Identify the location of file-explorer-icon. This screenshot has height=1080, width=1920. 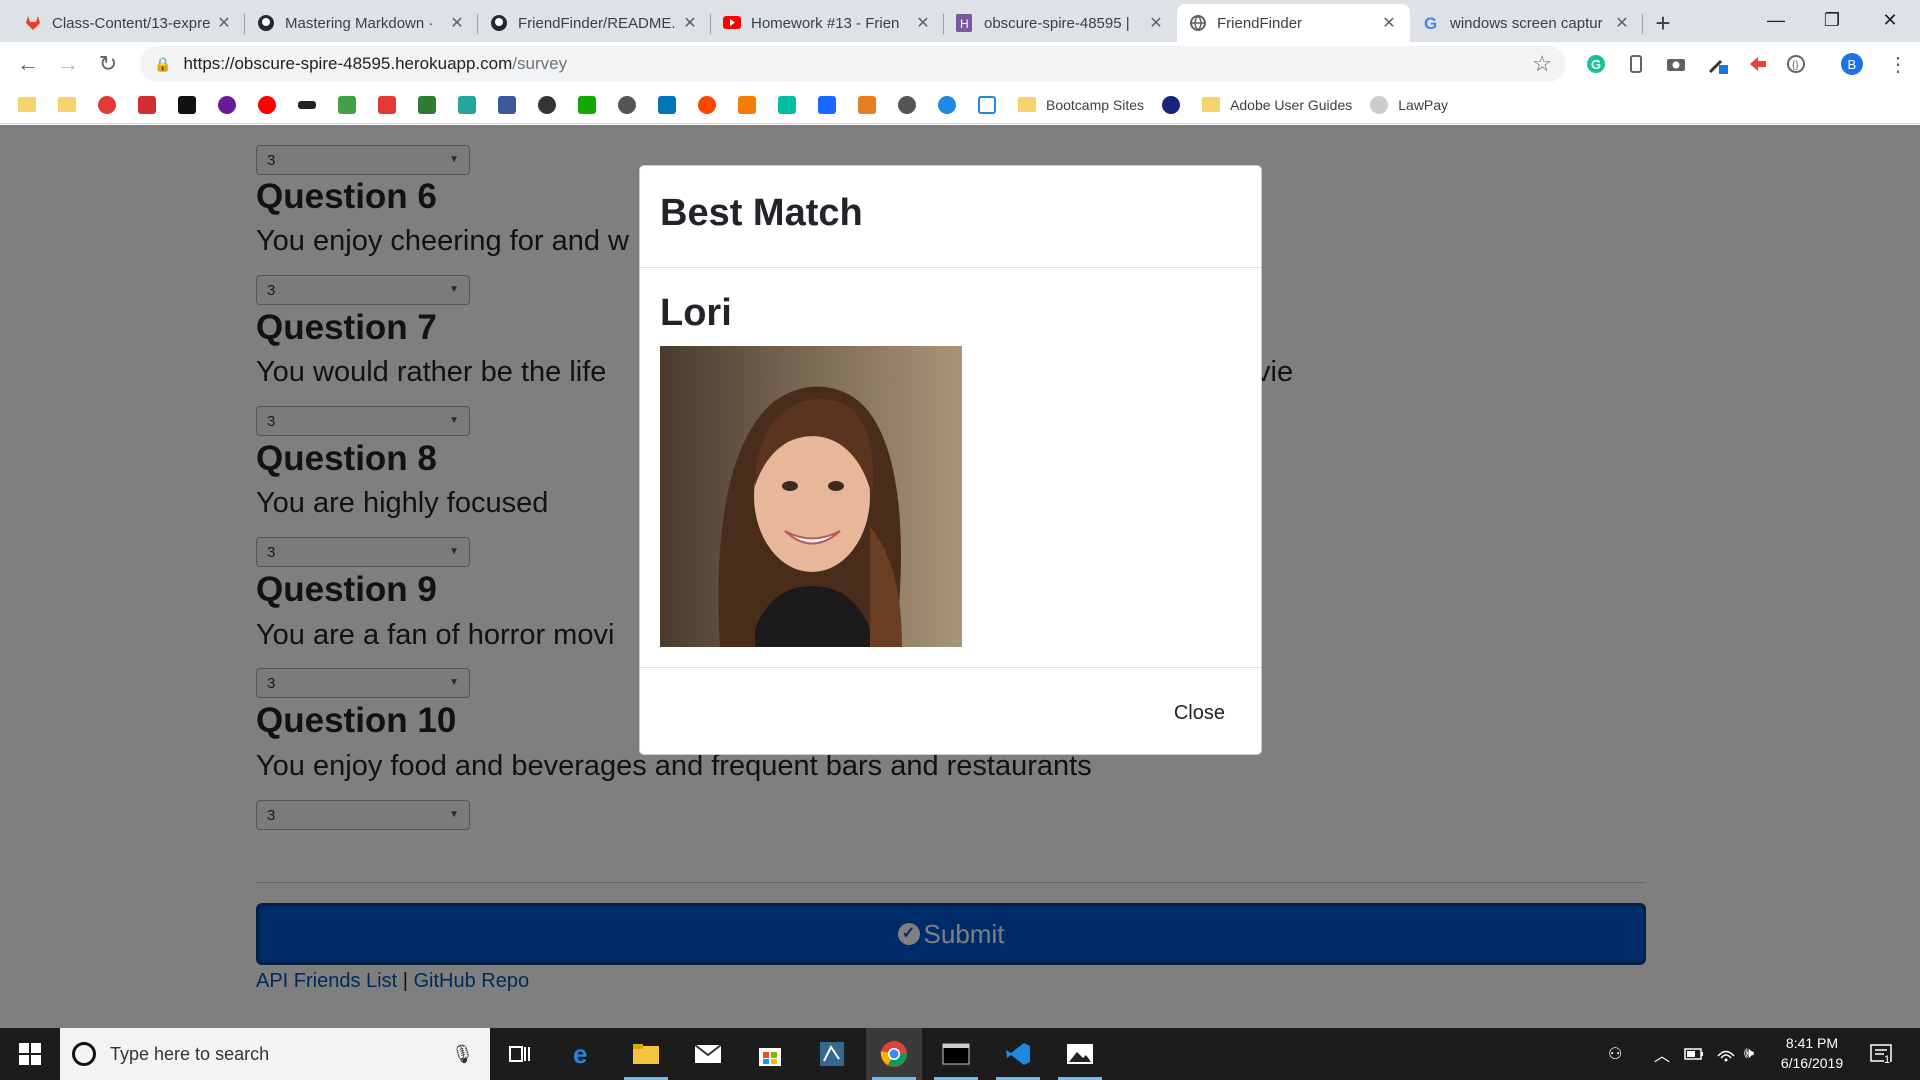
(646, 1054).